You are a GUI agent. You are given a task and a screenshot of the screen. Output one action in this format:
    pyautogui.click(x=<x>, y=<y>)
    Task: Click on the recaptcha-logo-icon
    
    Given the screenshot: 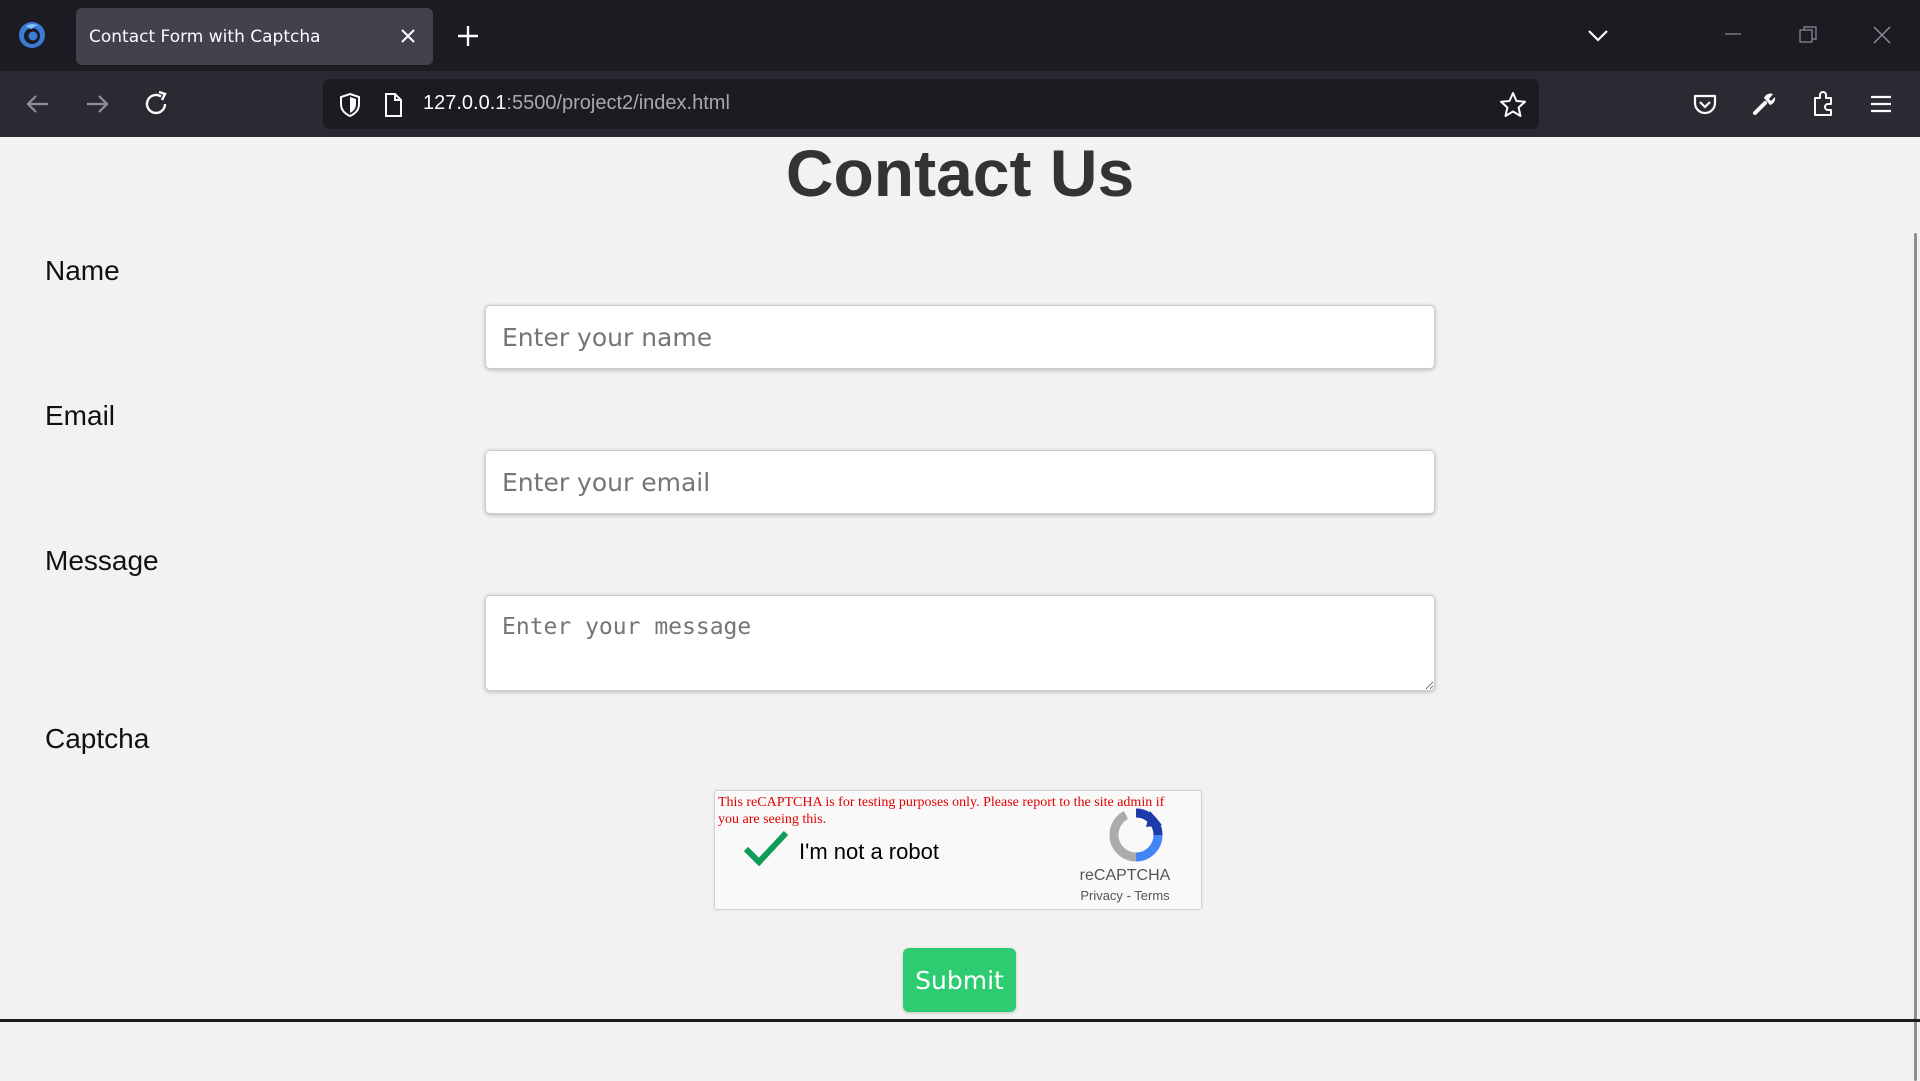 What is the action you would take?
    pyautogui.click(x=1136, y=835)
    